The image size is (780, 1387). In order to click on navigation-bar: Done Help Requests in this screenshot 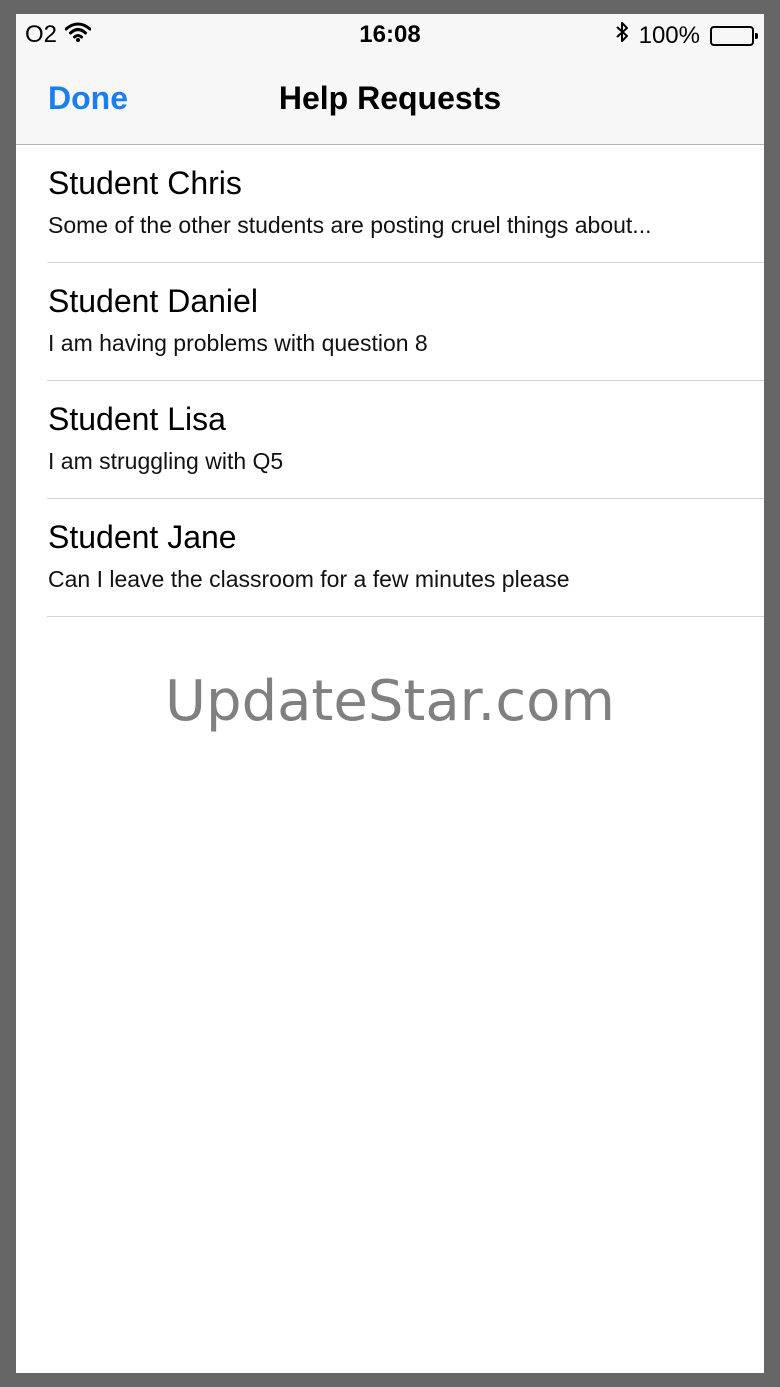, I will do `click(390, 100)`.